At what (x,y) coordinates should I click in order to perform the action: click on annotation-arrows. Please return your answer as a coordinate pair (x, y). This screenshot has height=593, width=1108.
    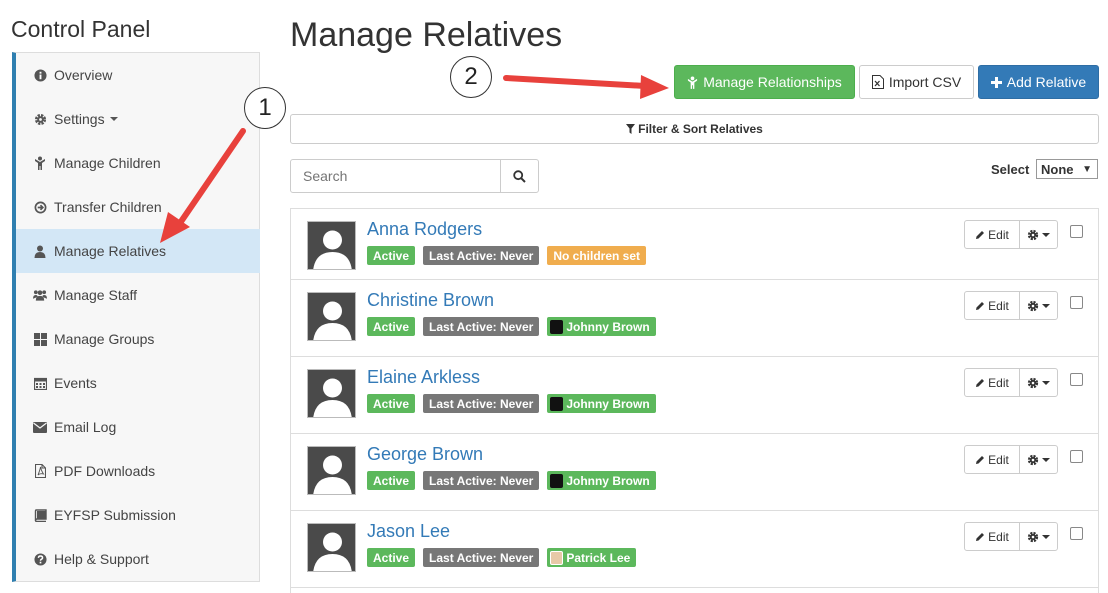
    Looking at the image, I should click on (414, 159).